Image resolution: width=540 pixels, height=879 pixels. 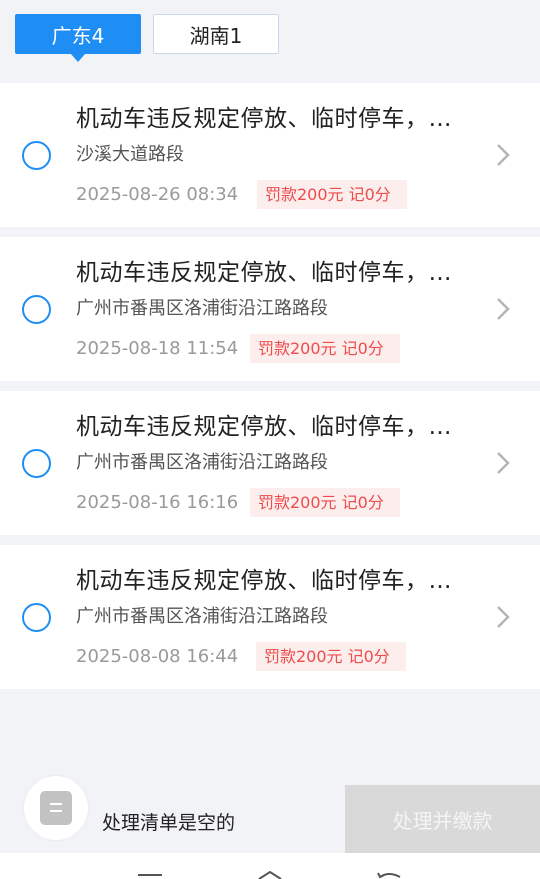 I want to click on violation-date: 2025-08-08 16:44, so click(x=157, y=656).